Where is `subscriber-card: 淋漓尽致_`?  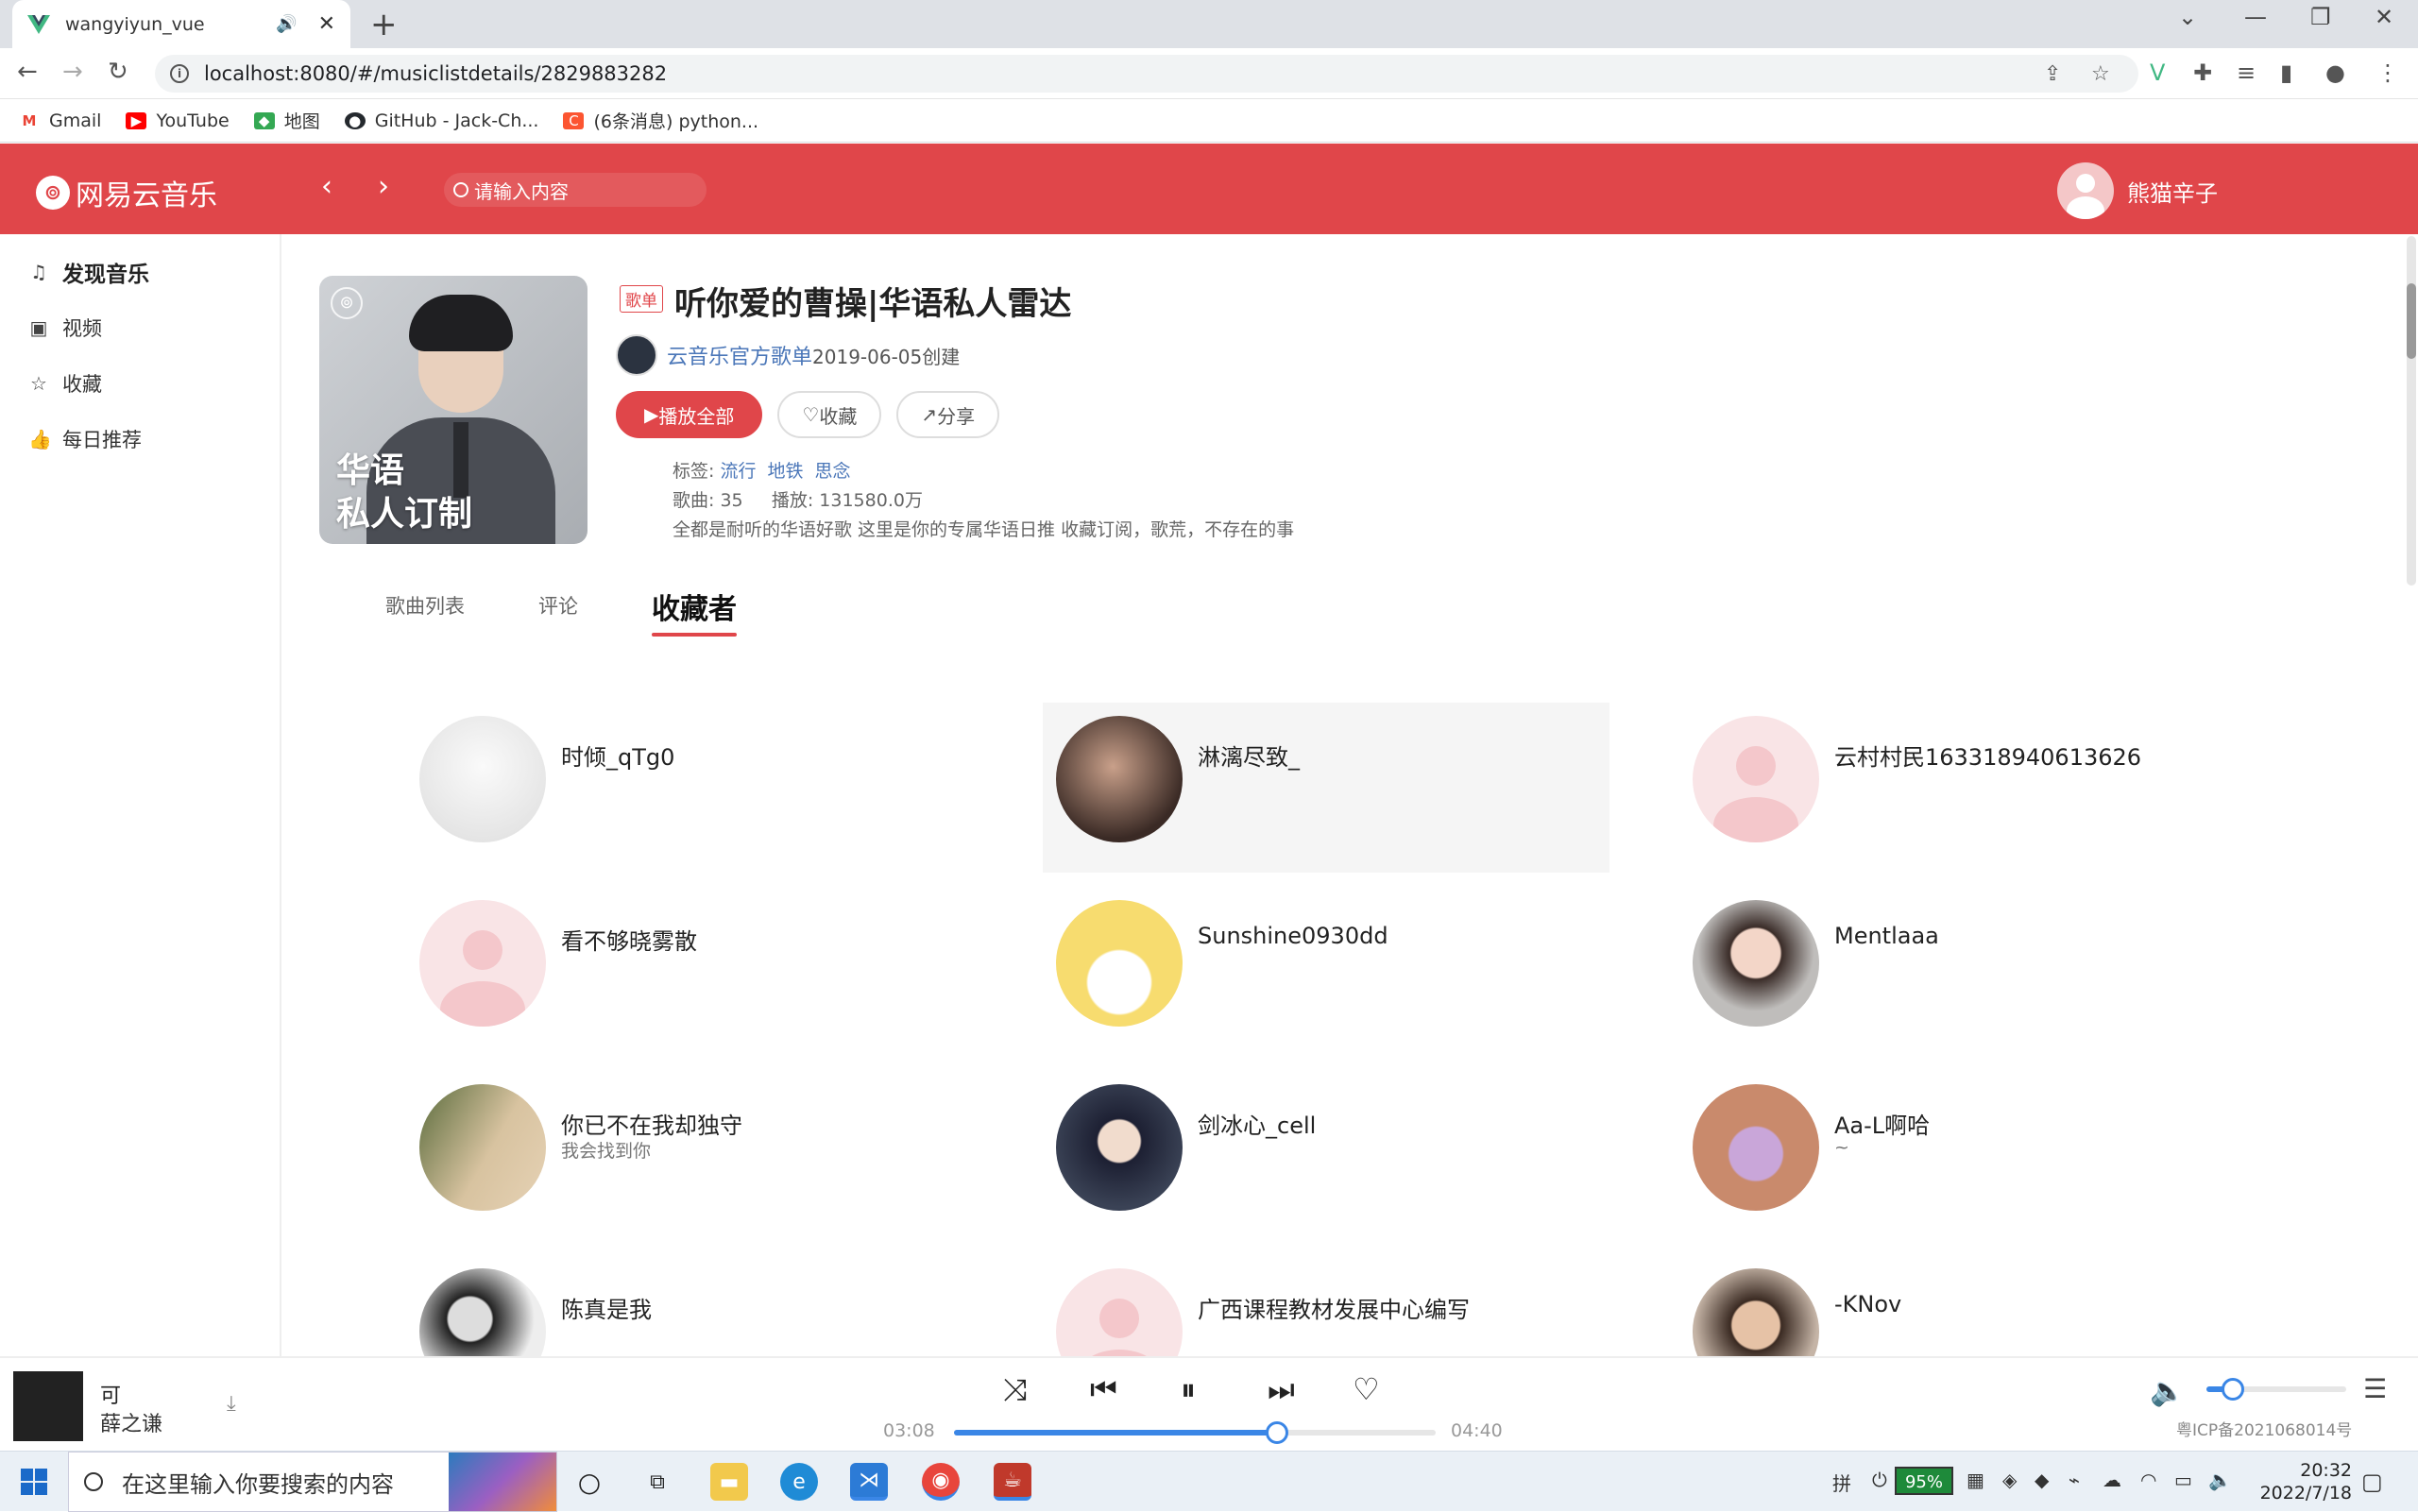
subscriber-card: 淋漓尽致_ is located at coordinates (1326, 788).